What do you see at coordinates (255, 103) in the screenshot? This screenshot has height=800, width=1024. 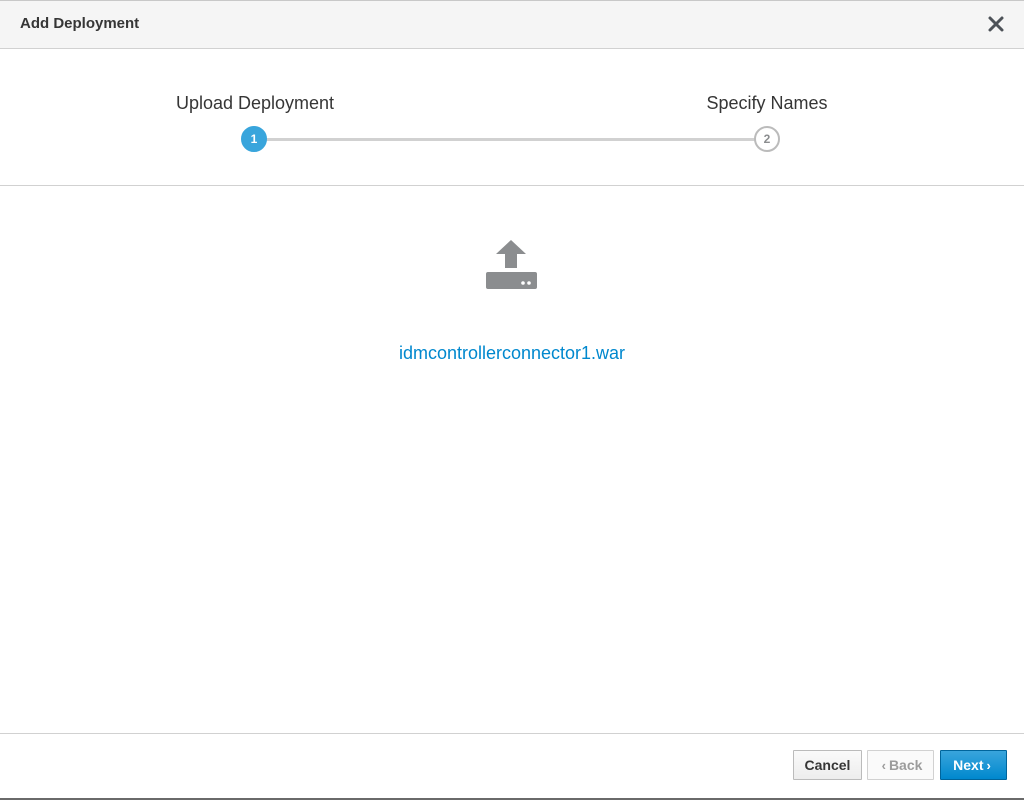 I see `step-label-upload-deployment: Upload Deployment` at bounding box center [255, 103].